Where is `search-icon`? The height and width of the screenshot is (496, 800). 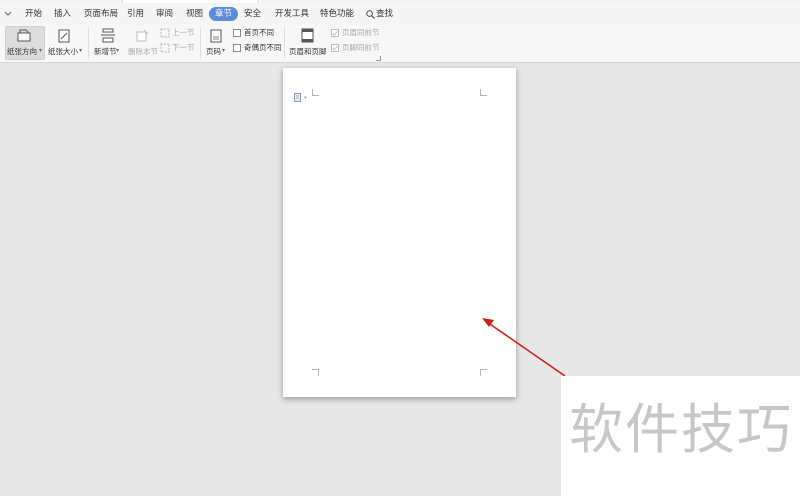 search-icon is located at coordinates (370, 14).